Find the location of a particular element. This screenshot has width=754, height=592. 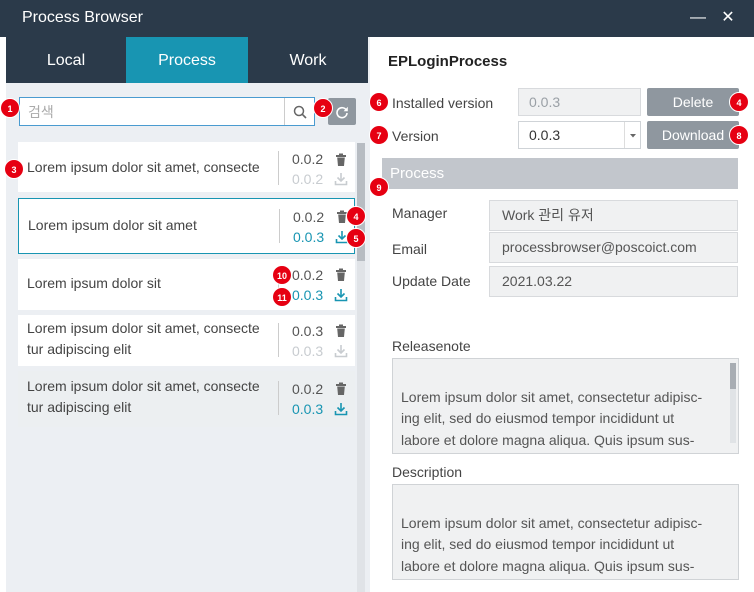

item-name: Lorem ipsum dolor sit is located at coordinates (94, 283).